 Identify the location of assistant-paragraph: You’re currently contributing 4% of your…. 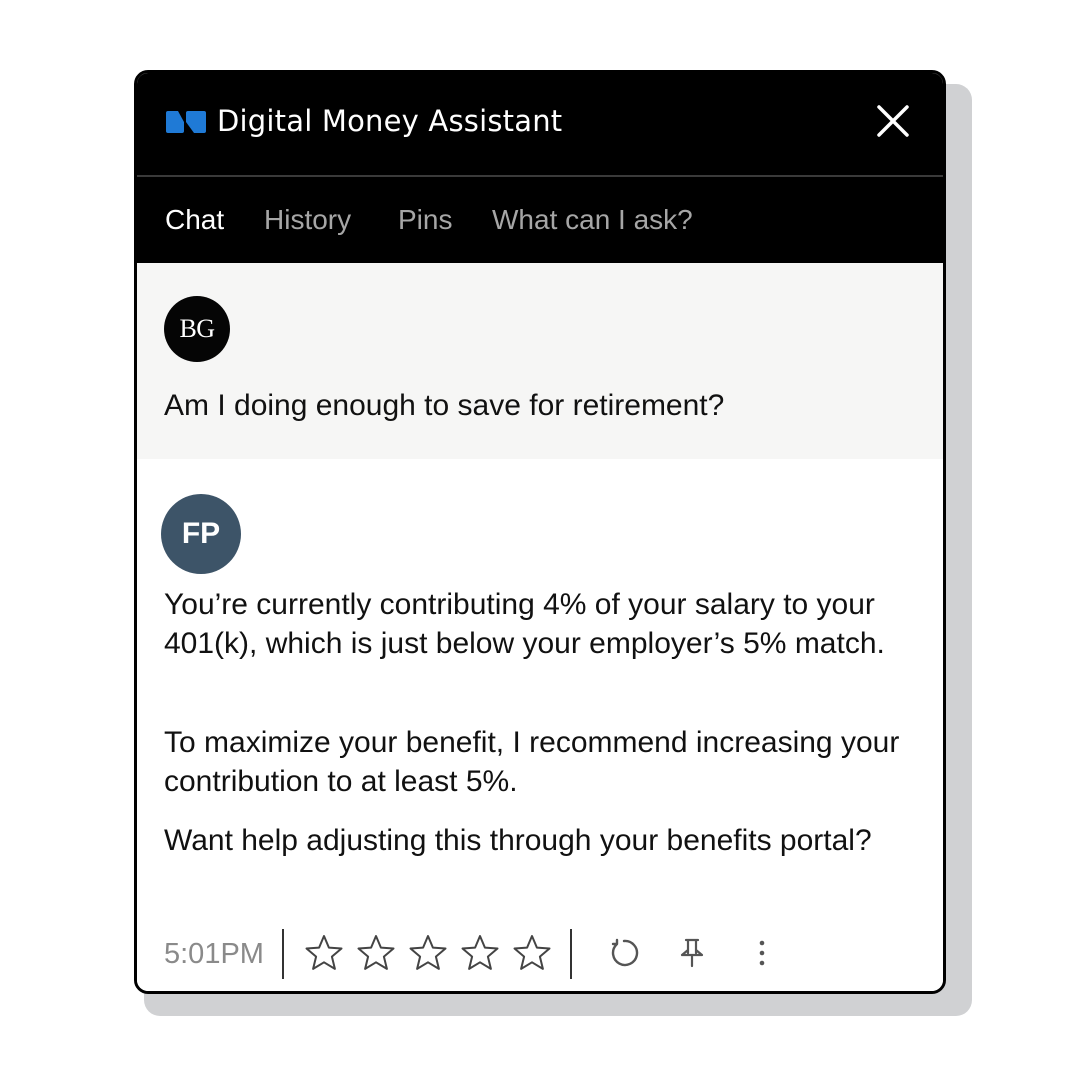
(524, 624).